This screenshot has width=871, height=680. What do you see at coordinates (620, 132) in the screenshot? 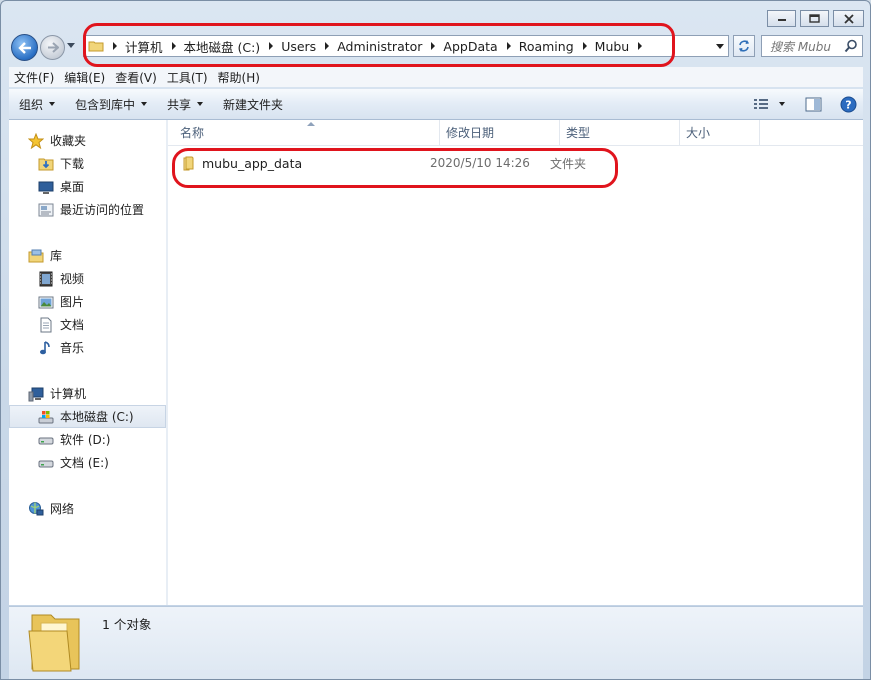
I see `column-header-type: 类型` at bounding box center [620, 132].